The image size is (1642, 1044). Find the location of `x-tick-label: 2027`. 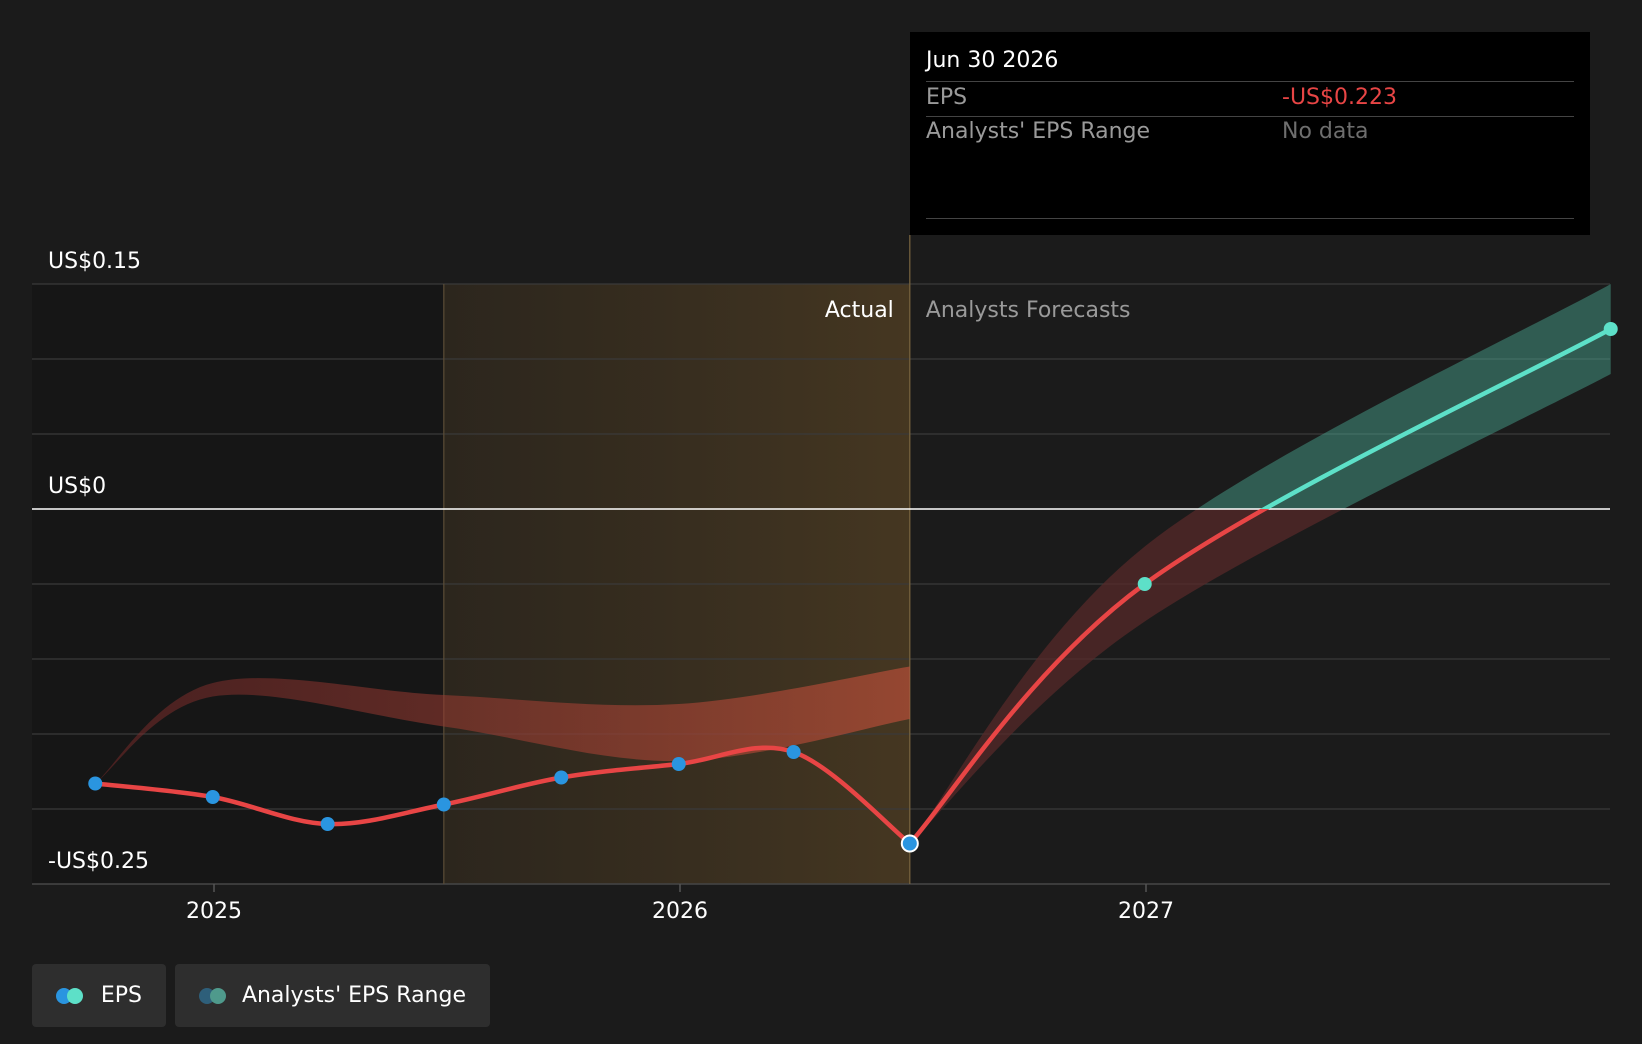

x-tick-label: 2027 is located at coordinates (1146, 911).